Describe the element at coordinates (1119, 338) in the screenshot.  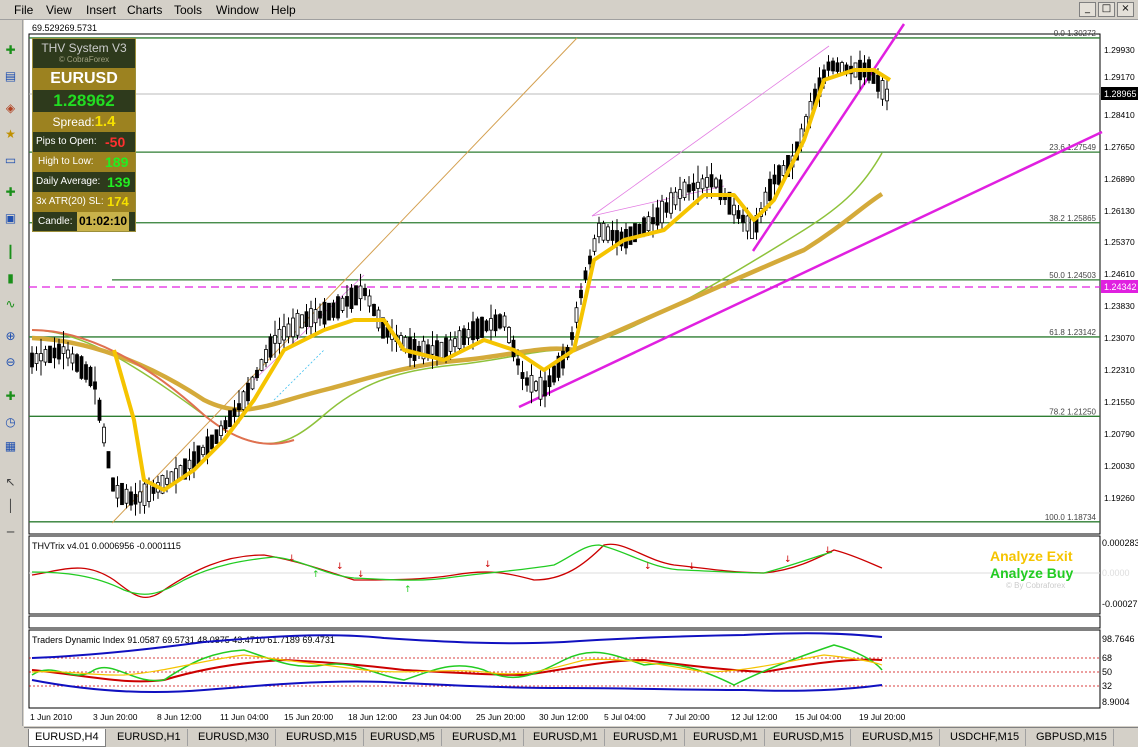
I see `price-tick-label: 1.23070` at that location.